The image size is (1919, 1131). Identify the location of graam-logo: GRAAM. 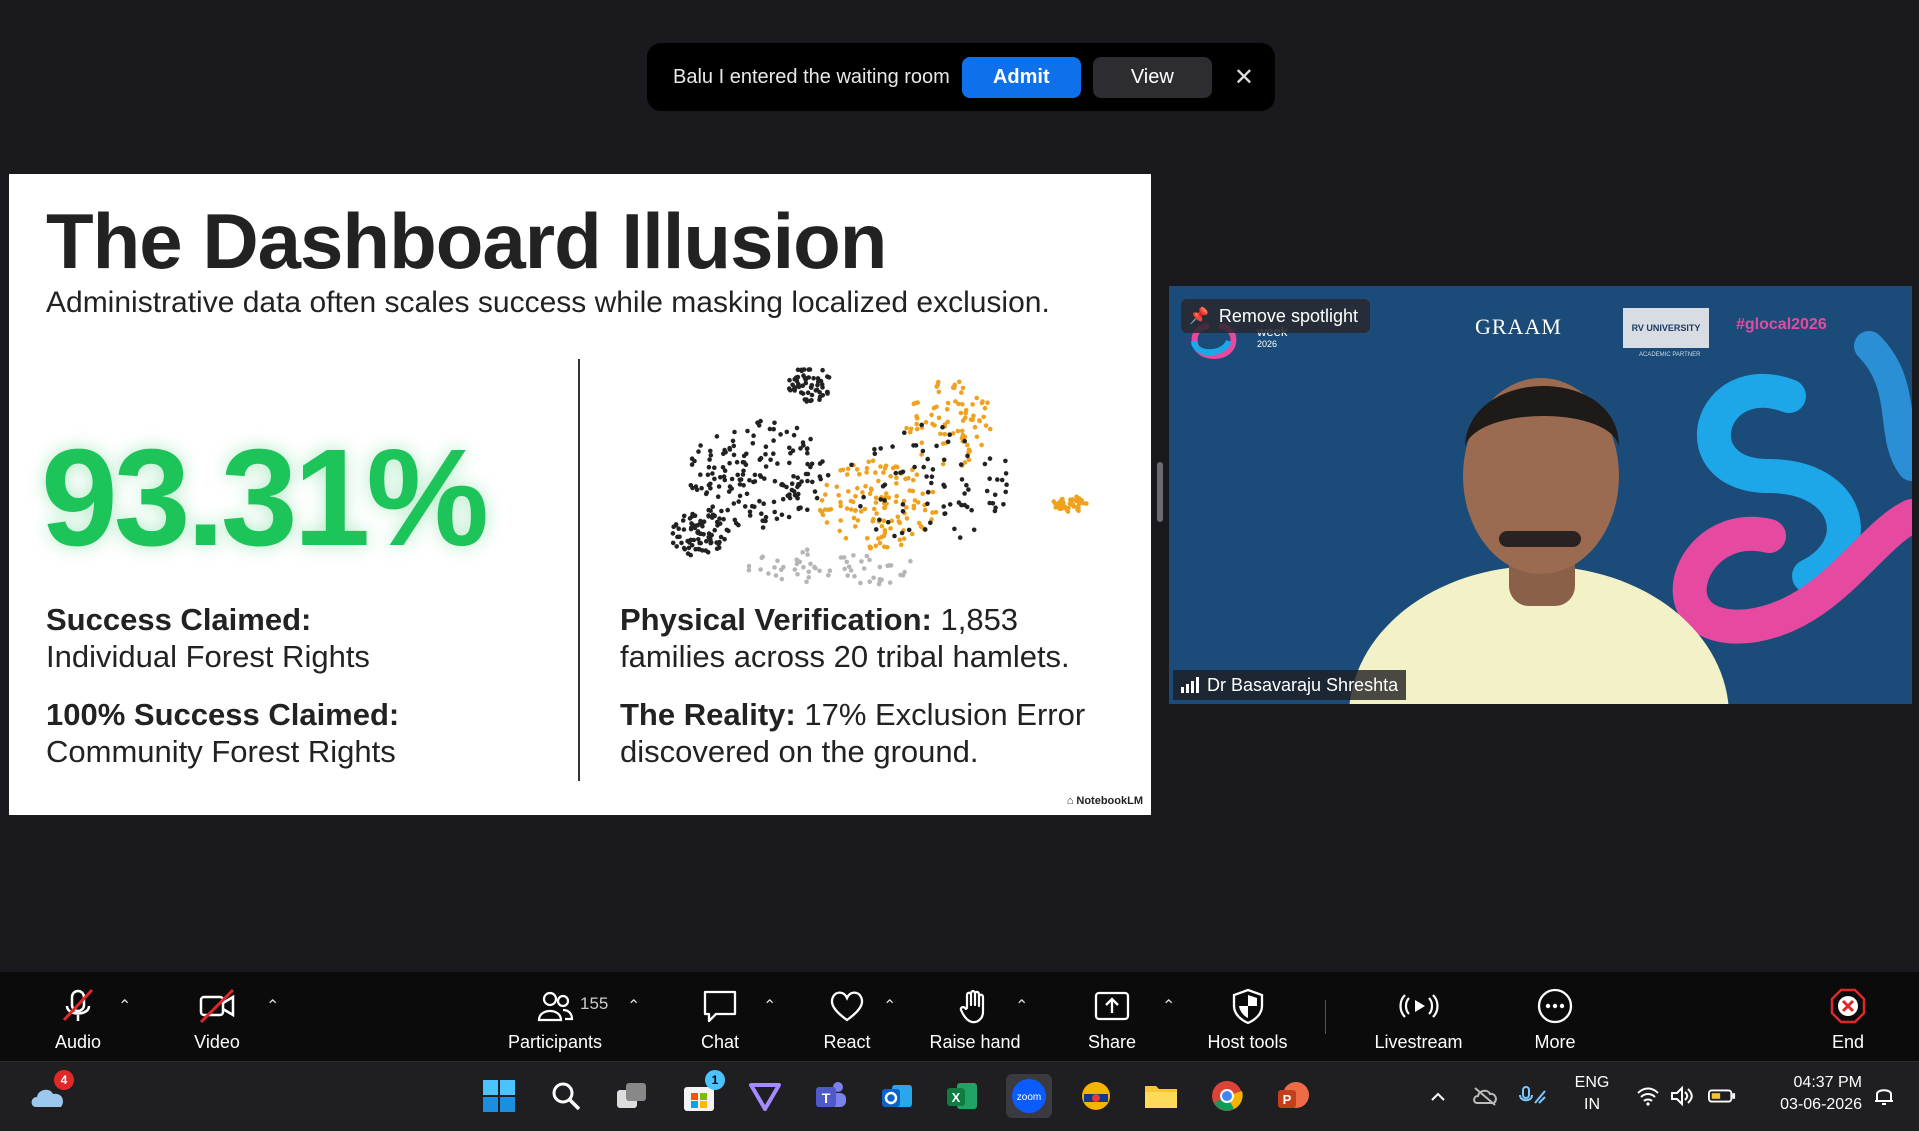
(1518, 326).